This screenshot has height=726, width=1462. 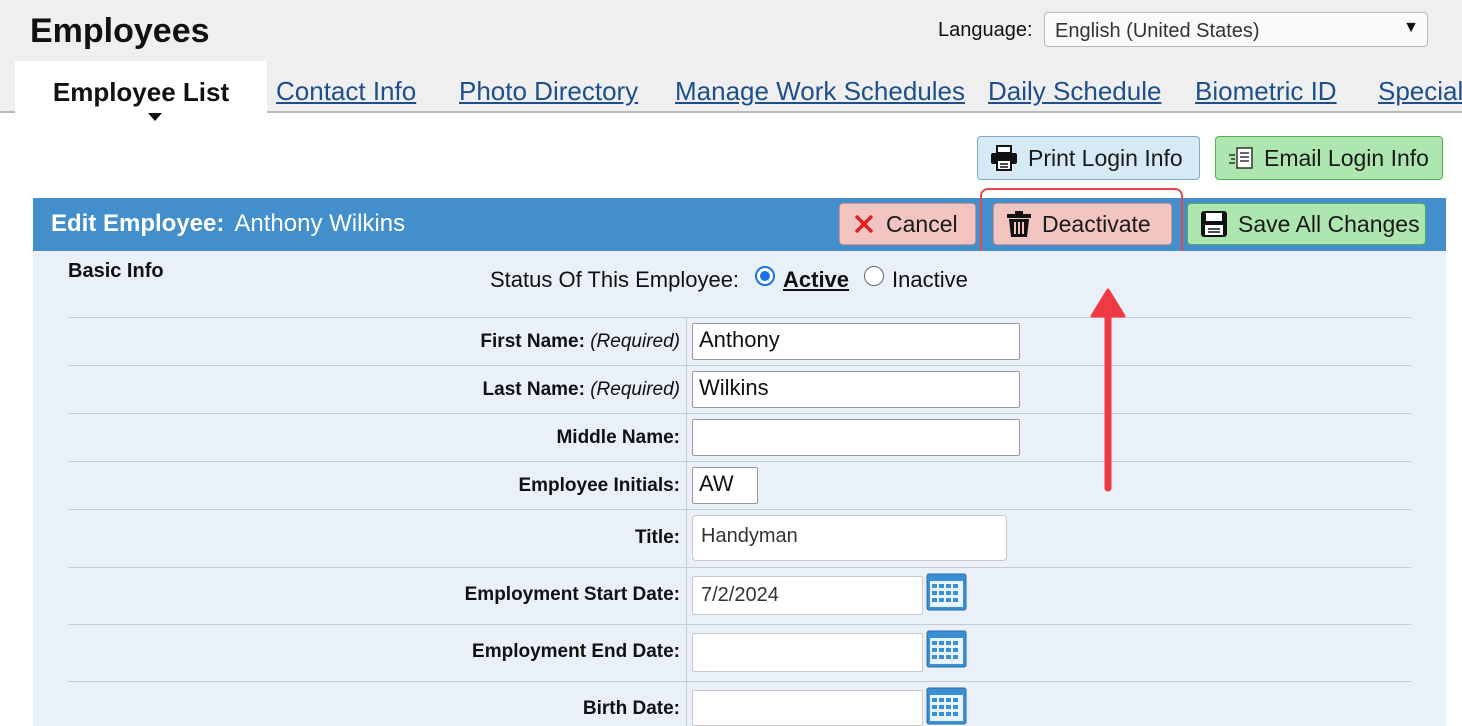 I want to click on status-active-radio, so click(x=765, y=276).